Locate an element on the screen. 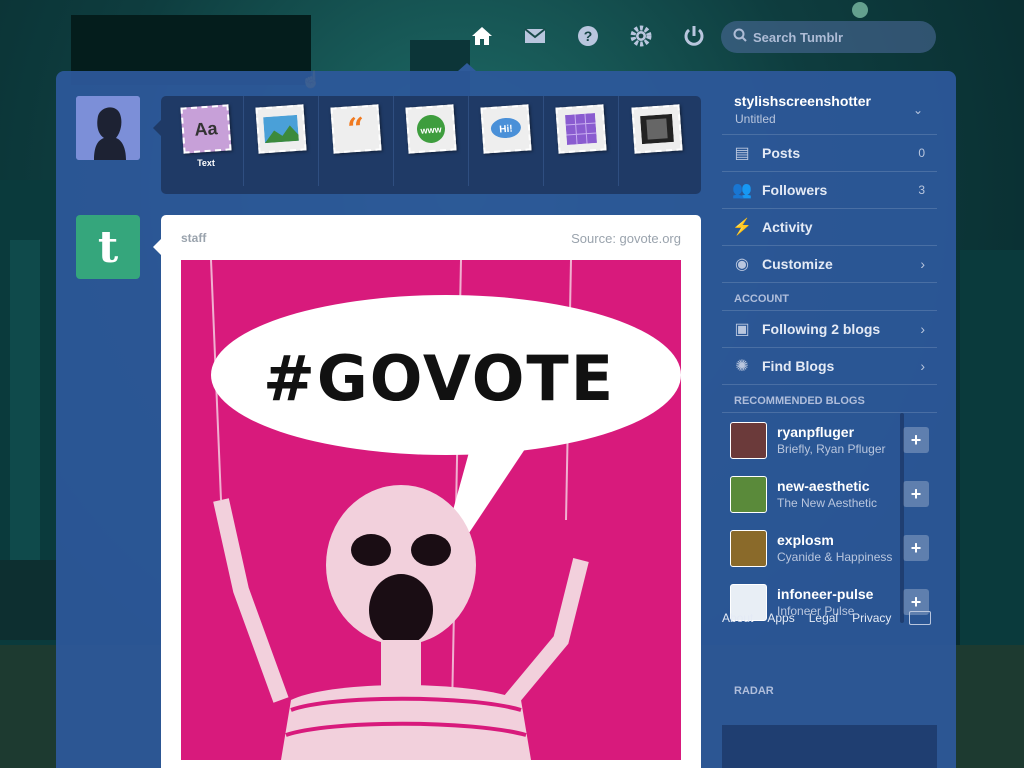 This screenshot has width=1024, height=768. text-post-label: Text is located at coordinates (206, 163).